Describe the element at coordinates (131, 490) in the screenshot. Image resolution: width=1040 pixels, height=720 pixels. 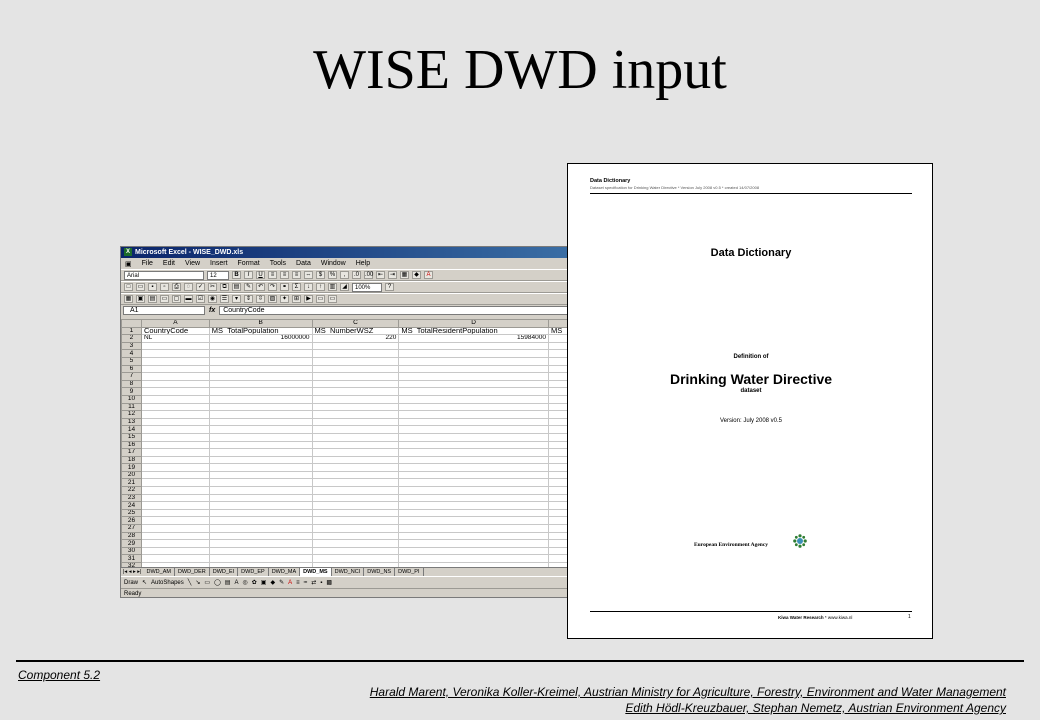
I see `row-header: 22` at that location.